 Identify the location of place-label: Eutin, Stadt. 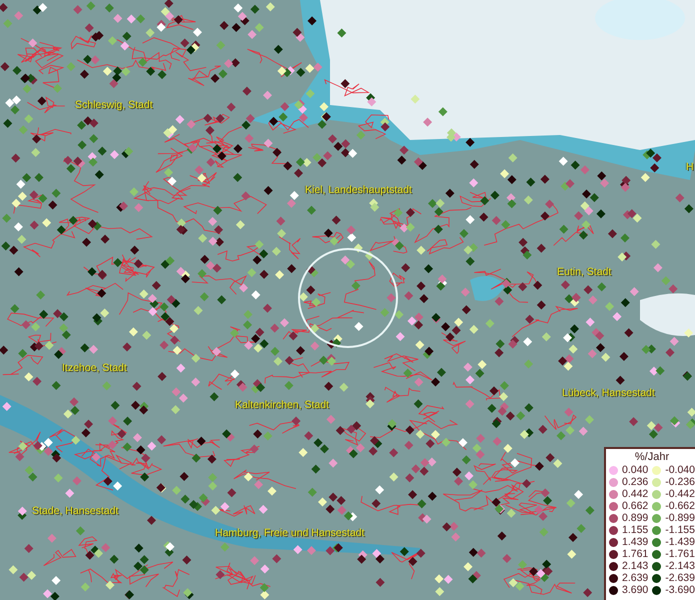
(584, 272).